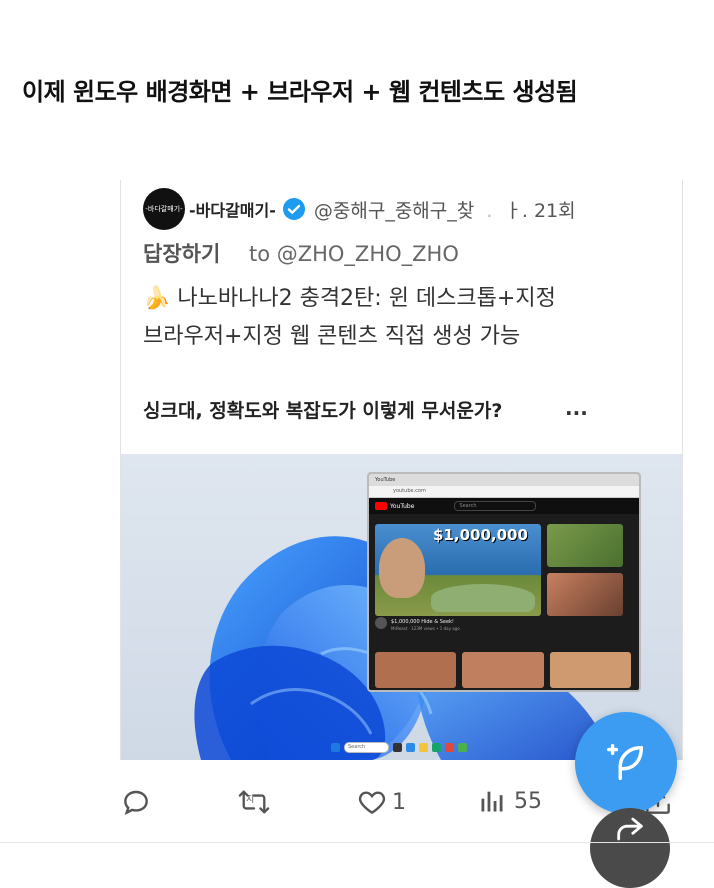 The width and height of the screenshot is (714, 888). What do you see at coordinates (250, 800) in the screenshot?
I see `retweet-badge: 지` at bounding box center [250, 800].